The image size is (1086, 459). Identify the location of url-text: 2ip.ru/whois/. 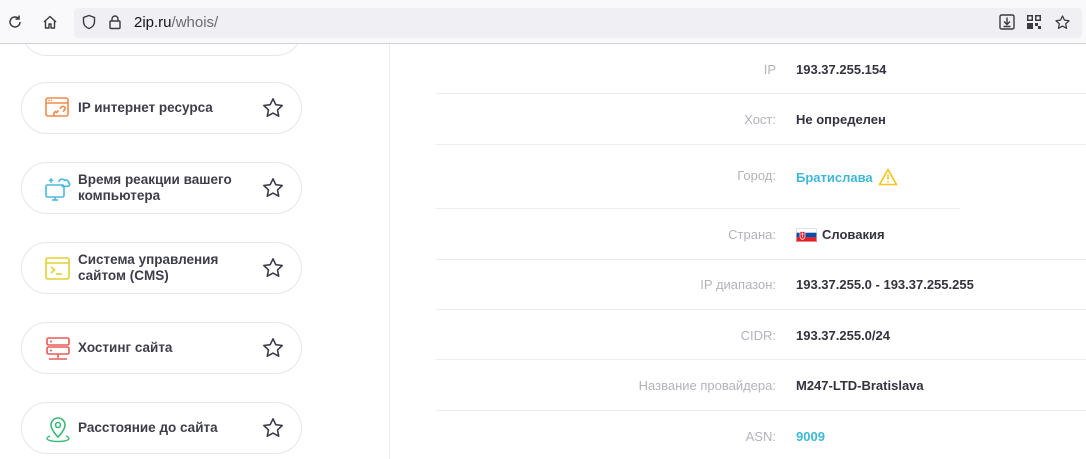
(176, 22).